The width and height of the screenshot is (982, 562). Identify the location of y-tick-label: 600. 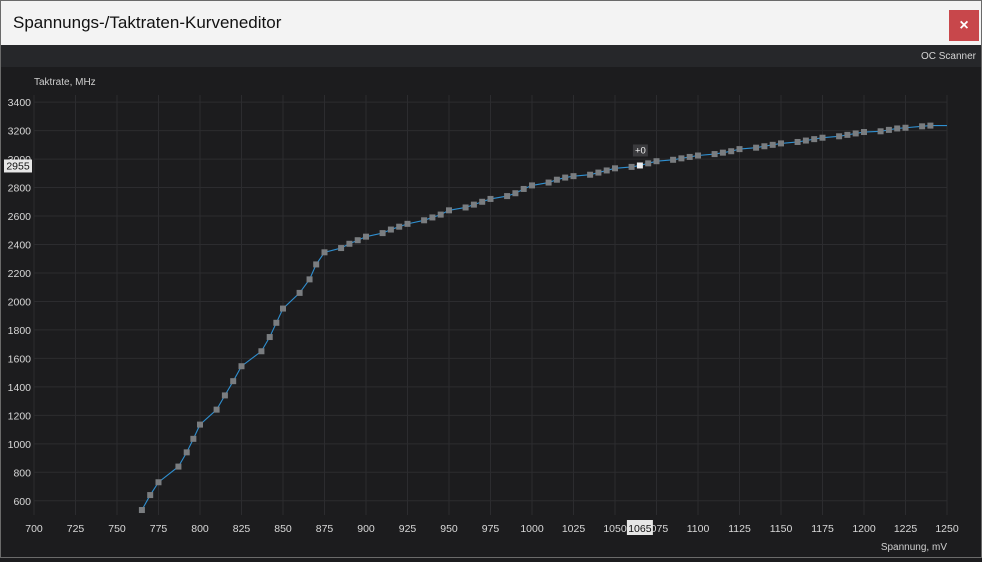
(22, 502).